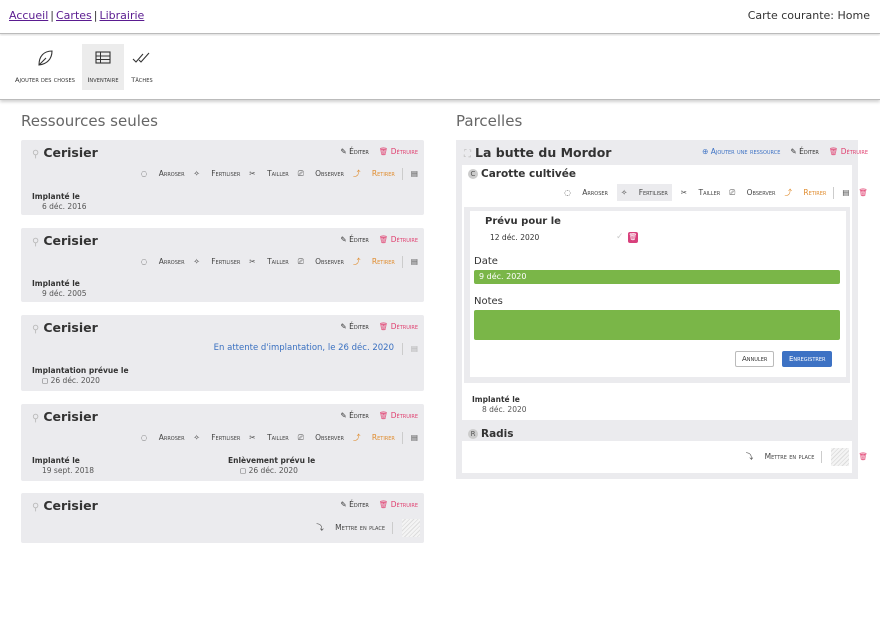 Image resolution: width=880 pixels, height=628 pixels. I want to click on nav-link-librairie: Librairie, so click(121, 15).